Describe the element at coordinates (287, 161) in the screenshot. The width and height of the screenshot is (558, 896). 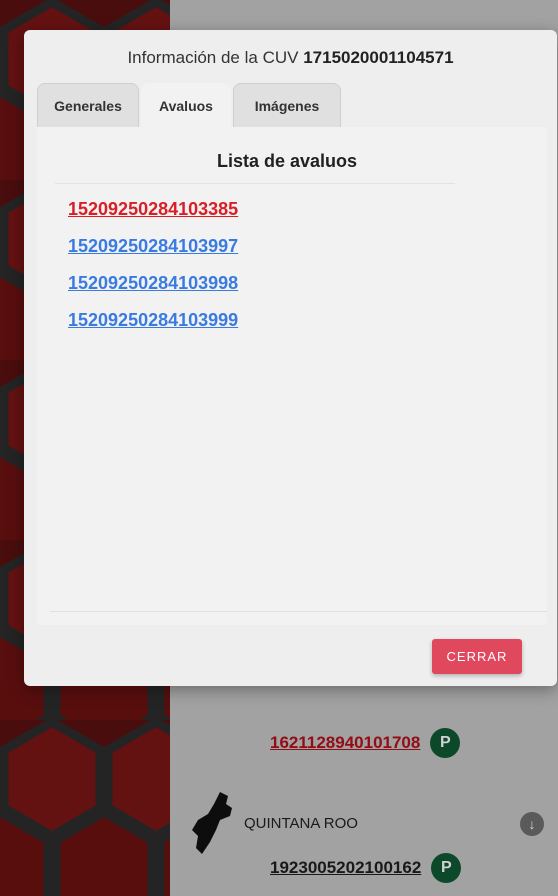
I see `appraisal-list-title: Lista de avaluos` at that location.